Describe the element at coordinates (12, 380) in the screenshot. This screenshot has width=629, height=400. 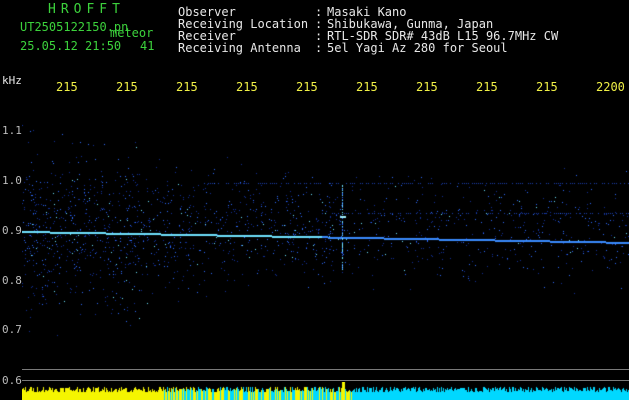
I see `freq-tick: 0.6` at that location.